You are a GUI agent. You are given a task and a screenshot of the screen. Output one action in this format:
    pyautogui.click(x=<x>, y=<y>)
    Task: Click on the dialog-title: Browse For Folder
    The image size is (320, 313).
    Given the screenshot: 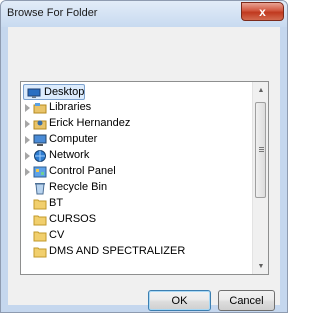 What is the action you would take?
    pyautogui.click(x=52, y=13)
    